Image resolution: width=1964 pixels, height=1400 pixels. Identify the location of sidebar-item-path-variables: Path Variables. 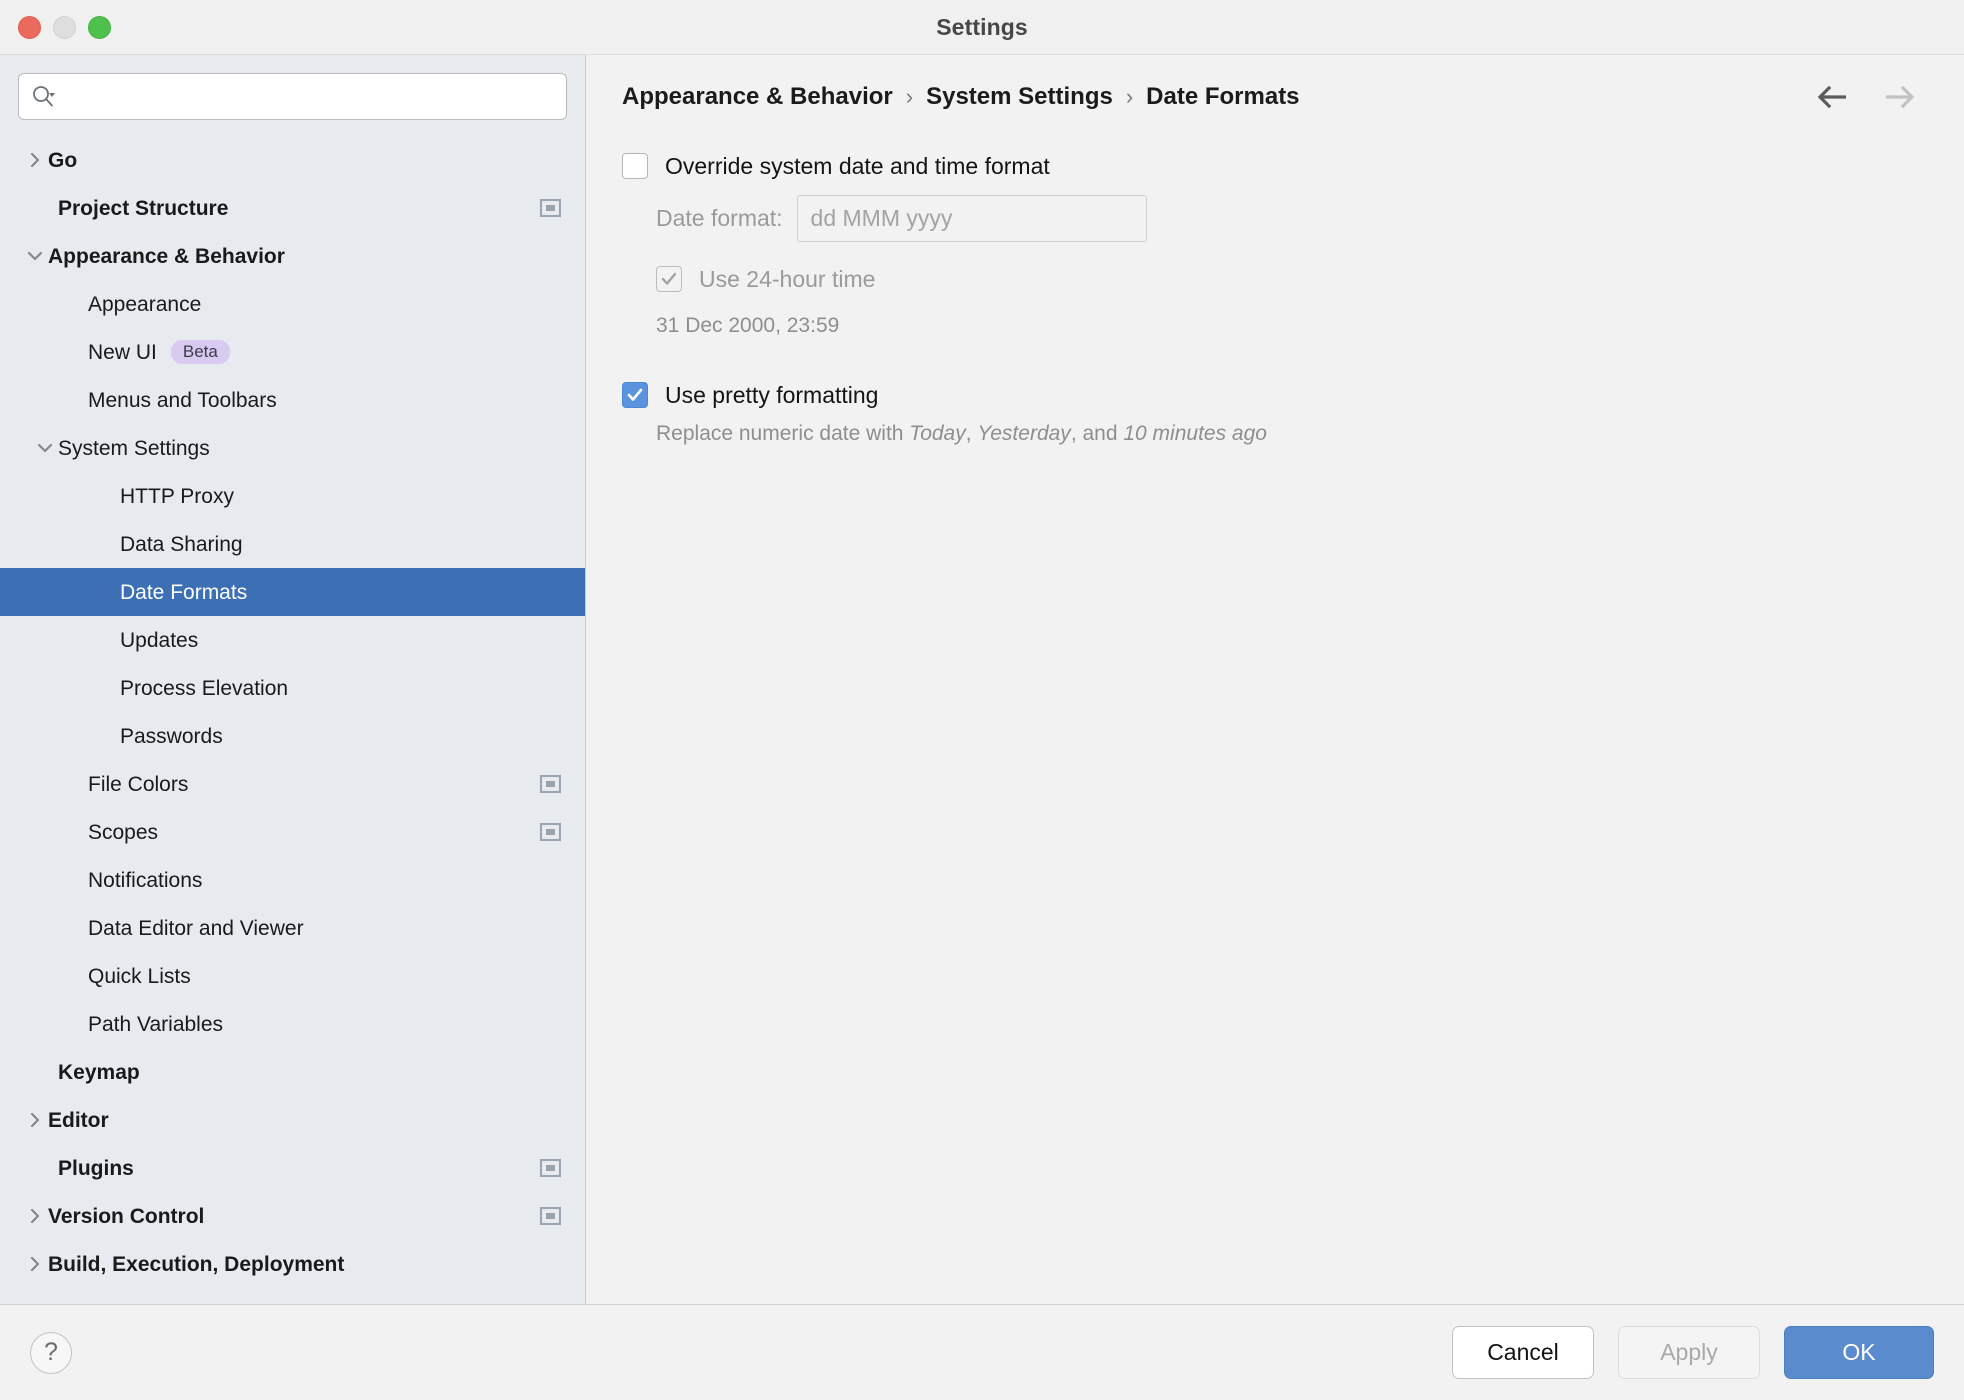
(292, 1024).